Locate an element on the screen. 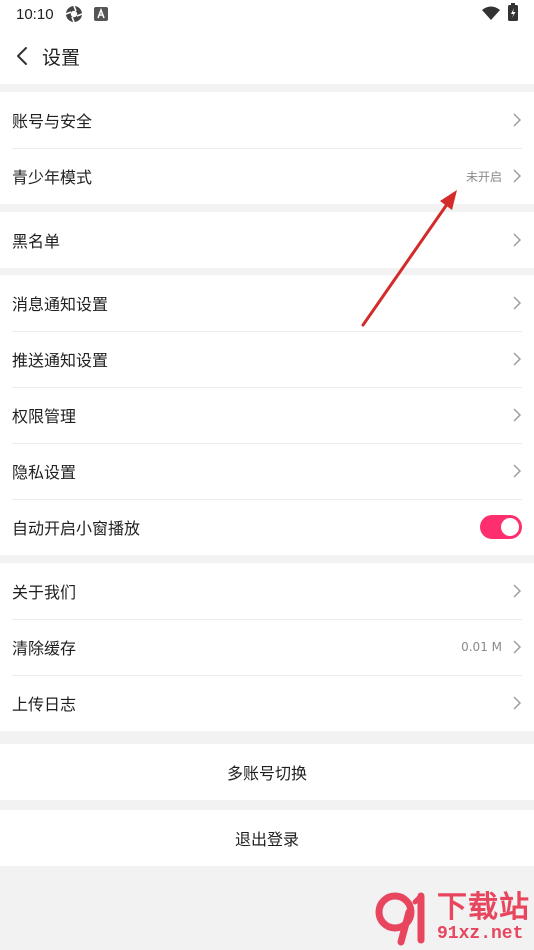 This screenshot has height=950, width=534. blacklist-label: 黑名单 is located at coordinates (36, 241).